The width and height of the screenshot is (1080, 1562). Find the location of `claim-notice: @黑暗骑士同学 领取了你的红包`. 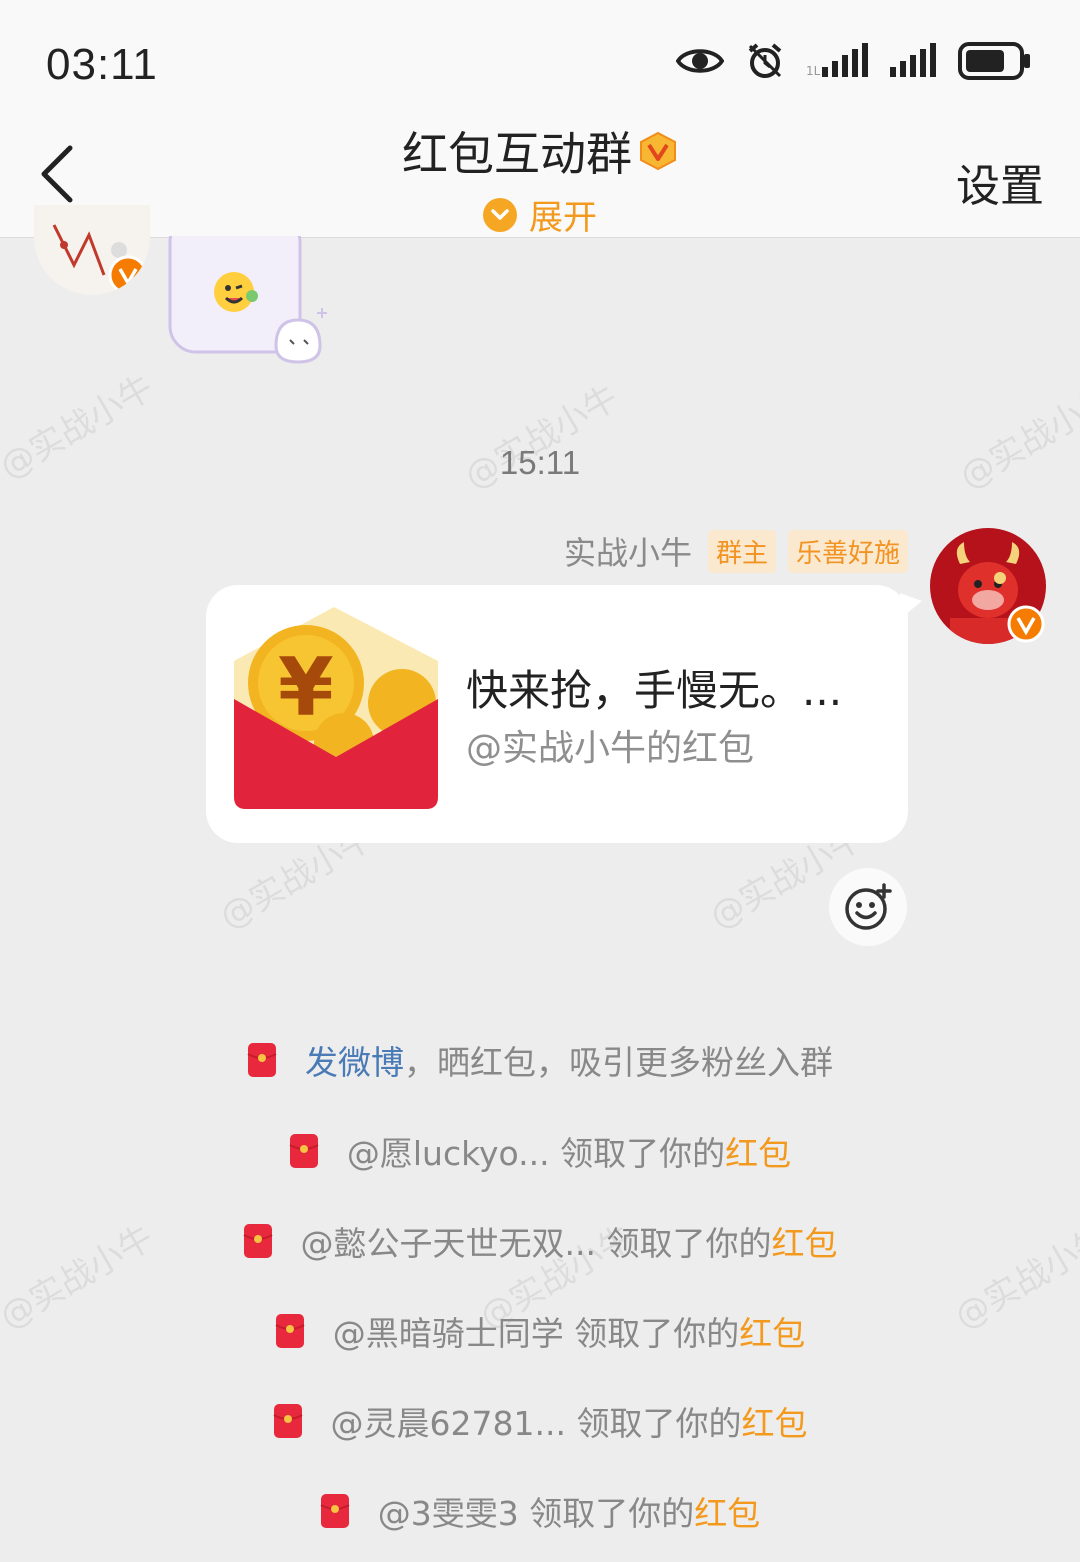

claim-notice: @黑暗骑士同学 领取了你的红包 is located at coordinates (540, 1331).